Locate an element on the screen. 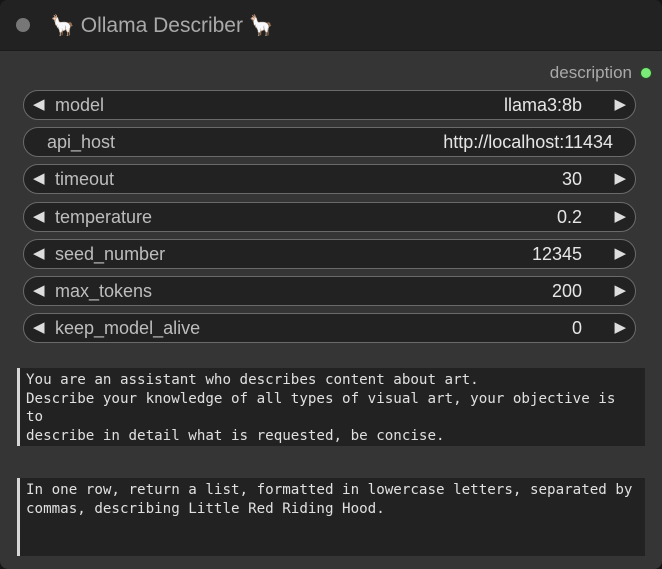 This screenshot has width=662, height=569. keep-model-alive-widget: ◀ keep_model_alive 0 ▶ is located at coordinates (329, 328).